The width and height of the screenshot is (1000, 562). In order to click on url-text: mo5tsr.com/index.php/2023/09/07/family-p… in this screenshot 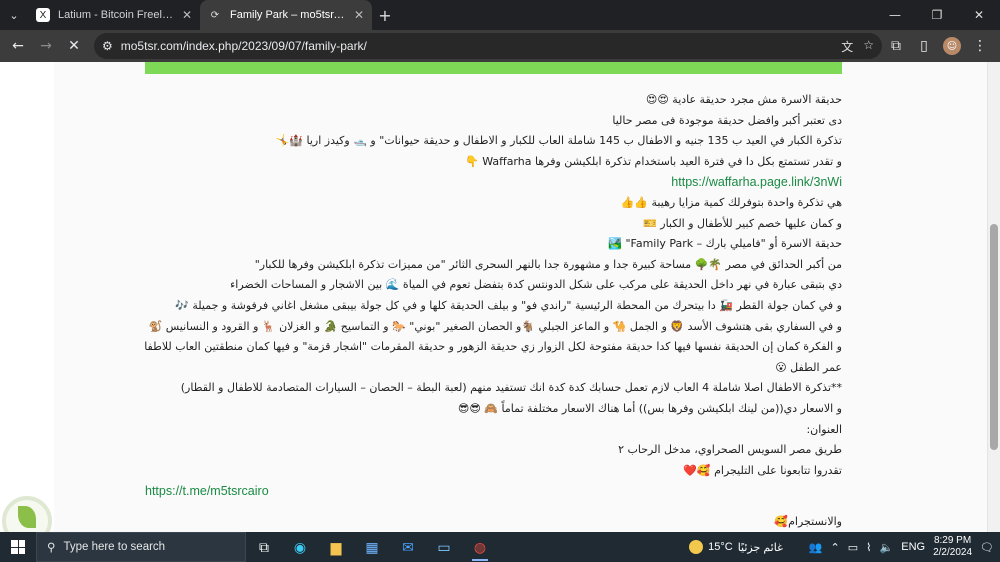, I will do `click(243, 46)`.